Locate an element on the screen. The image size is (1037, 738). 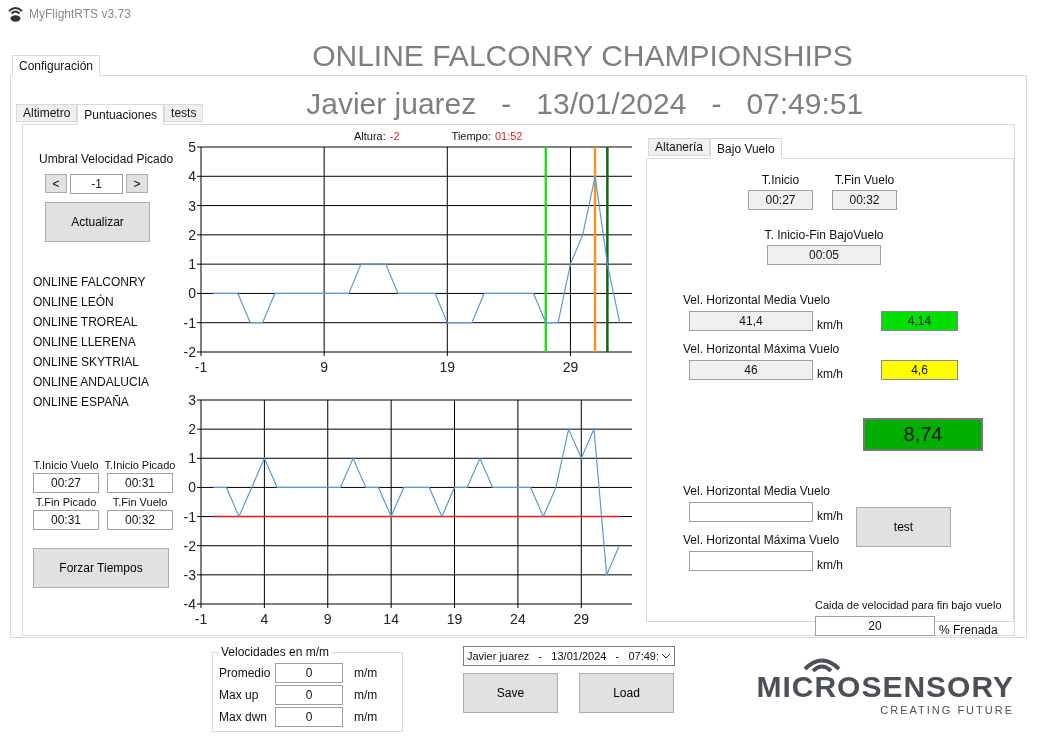
speed-label: Promedio is located at coordinates (245, 673).